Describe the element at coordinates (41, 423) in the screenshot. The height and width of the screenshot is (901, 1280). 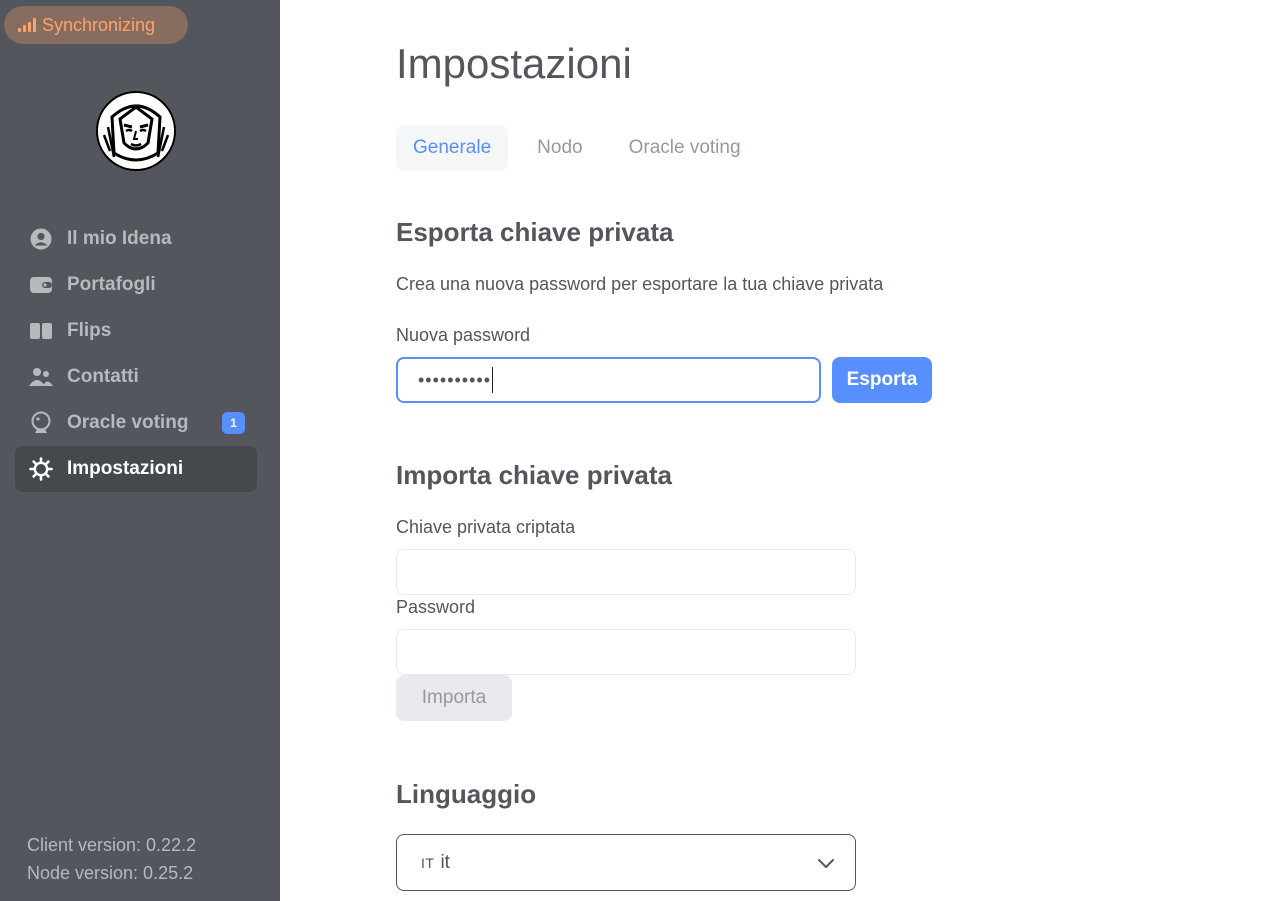
I see `oracle-icon` at that location.